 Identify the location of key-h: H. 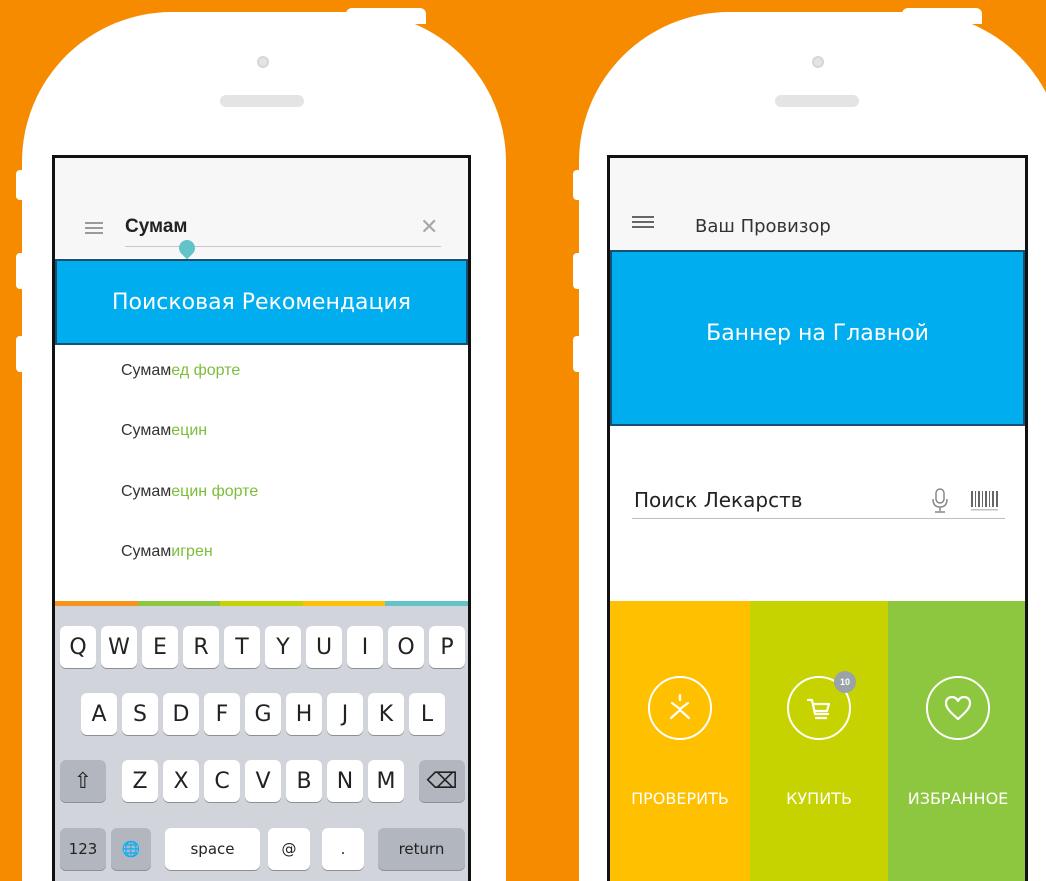
(304, 714).